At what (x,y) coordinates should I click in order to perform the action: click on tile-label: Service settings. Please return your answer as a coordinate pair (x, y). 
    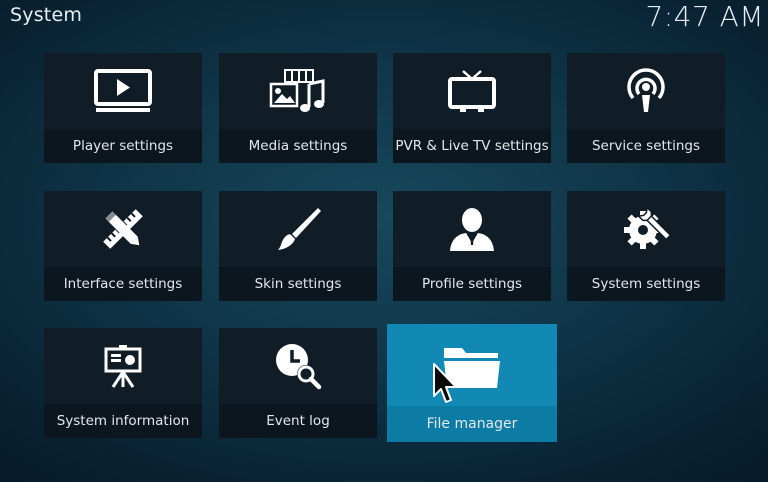
    Looking at the image, I should click on (646, 146).